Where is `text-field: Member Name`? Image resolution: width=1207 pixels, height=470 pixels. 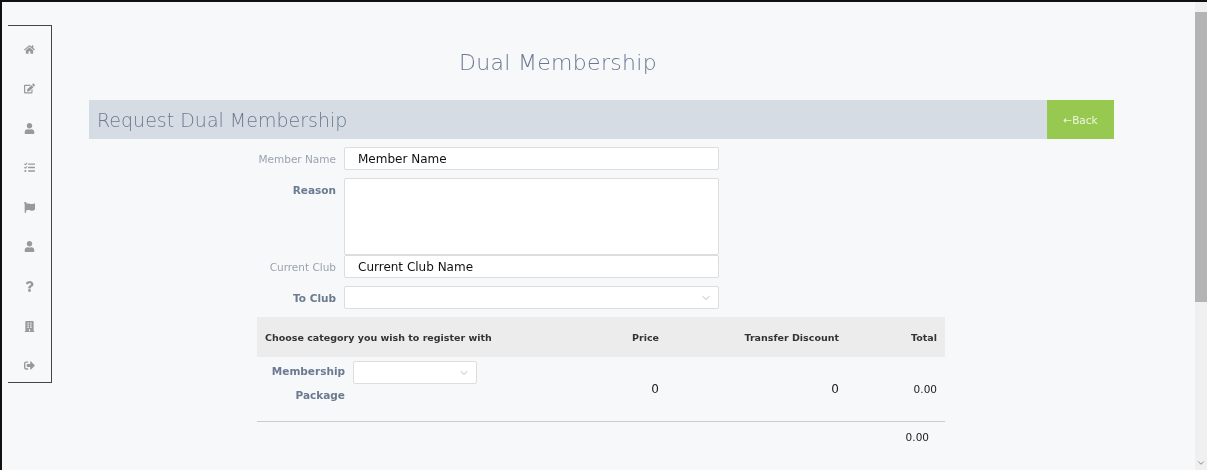 text-field: Member Name is located at coordinates (531, 158).